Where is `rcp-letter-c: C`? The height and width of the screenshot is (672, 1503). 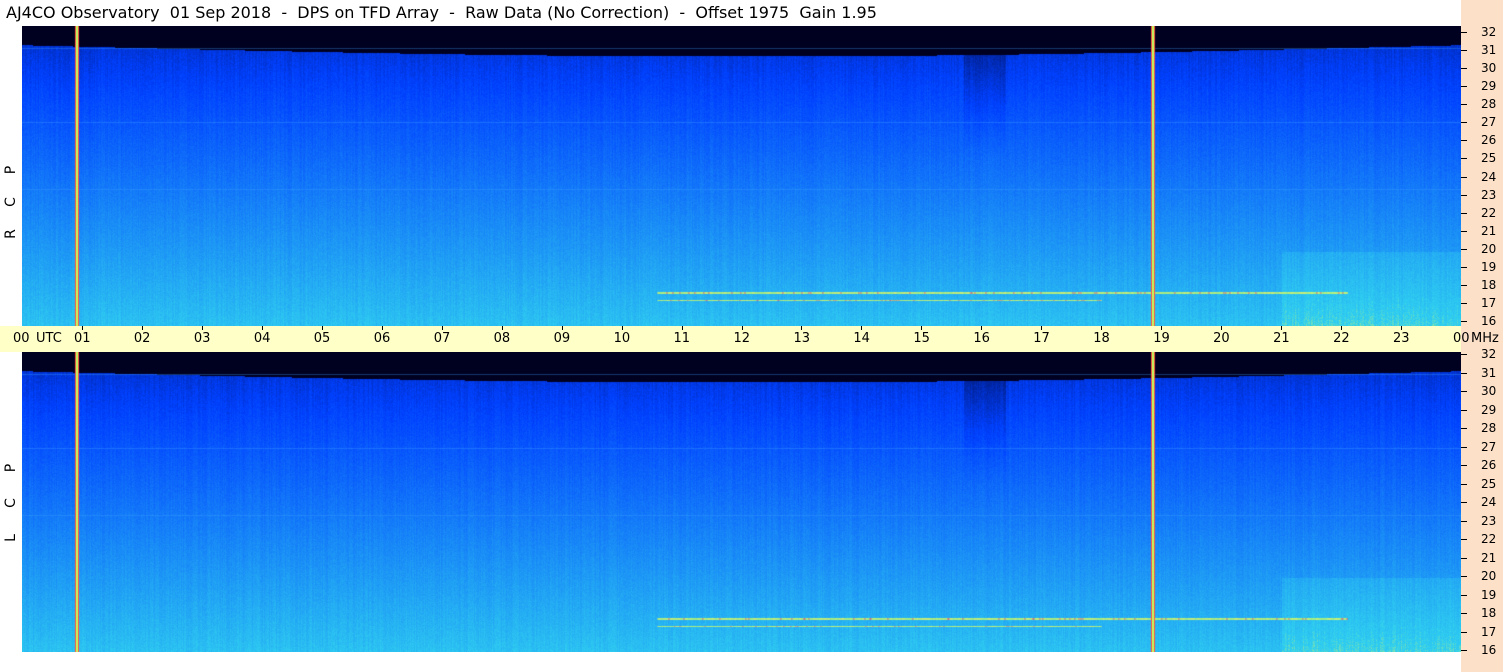
rcp-letter-c: C is located at coordinates (11, 202).